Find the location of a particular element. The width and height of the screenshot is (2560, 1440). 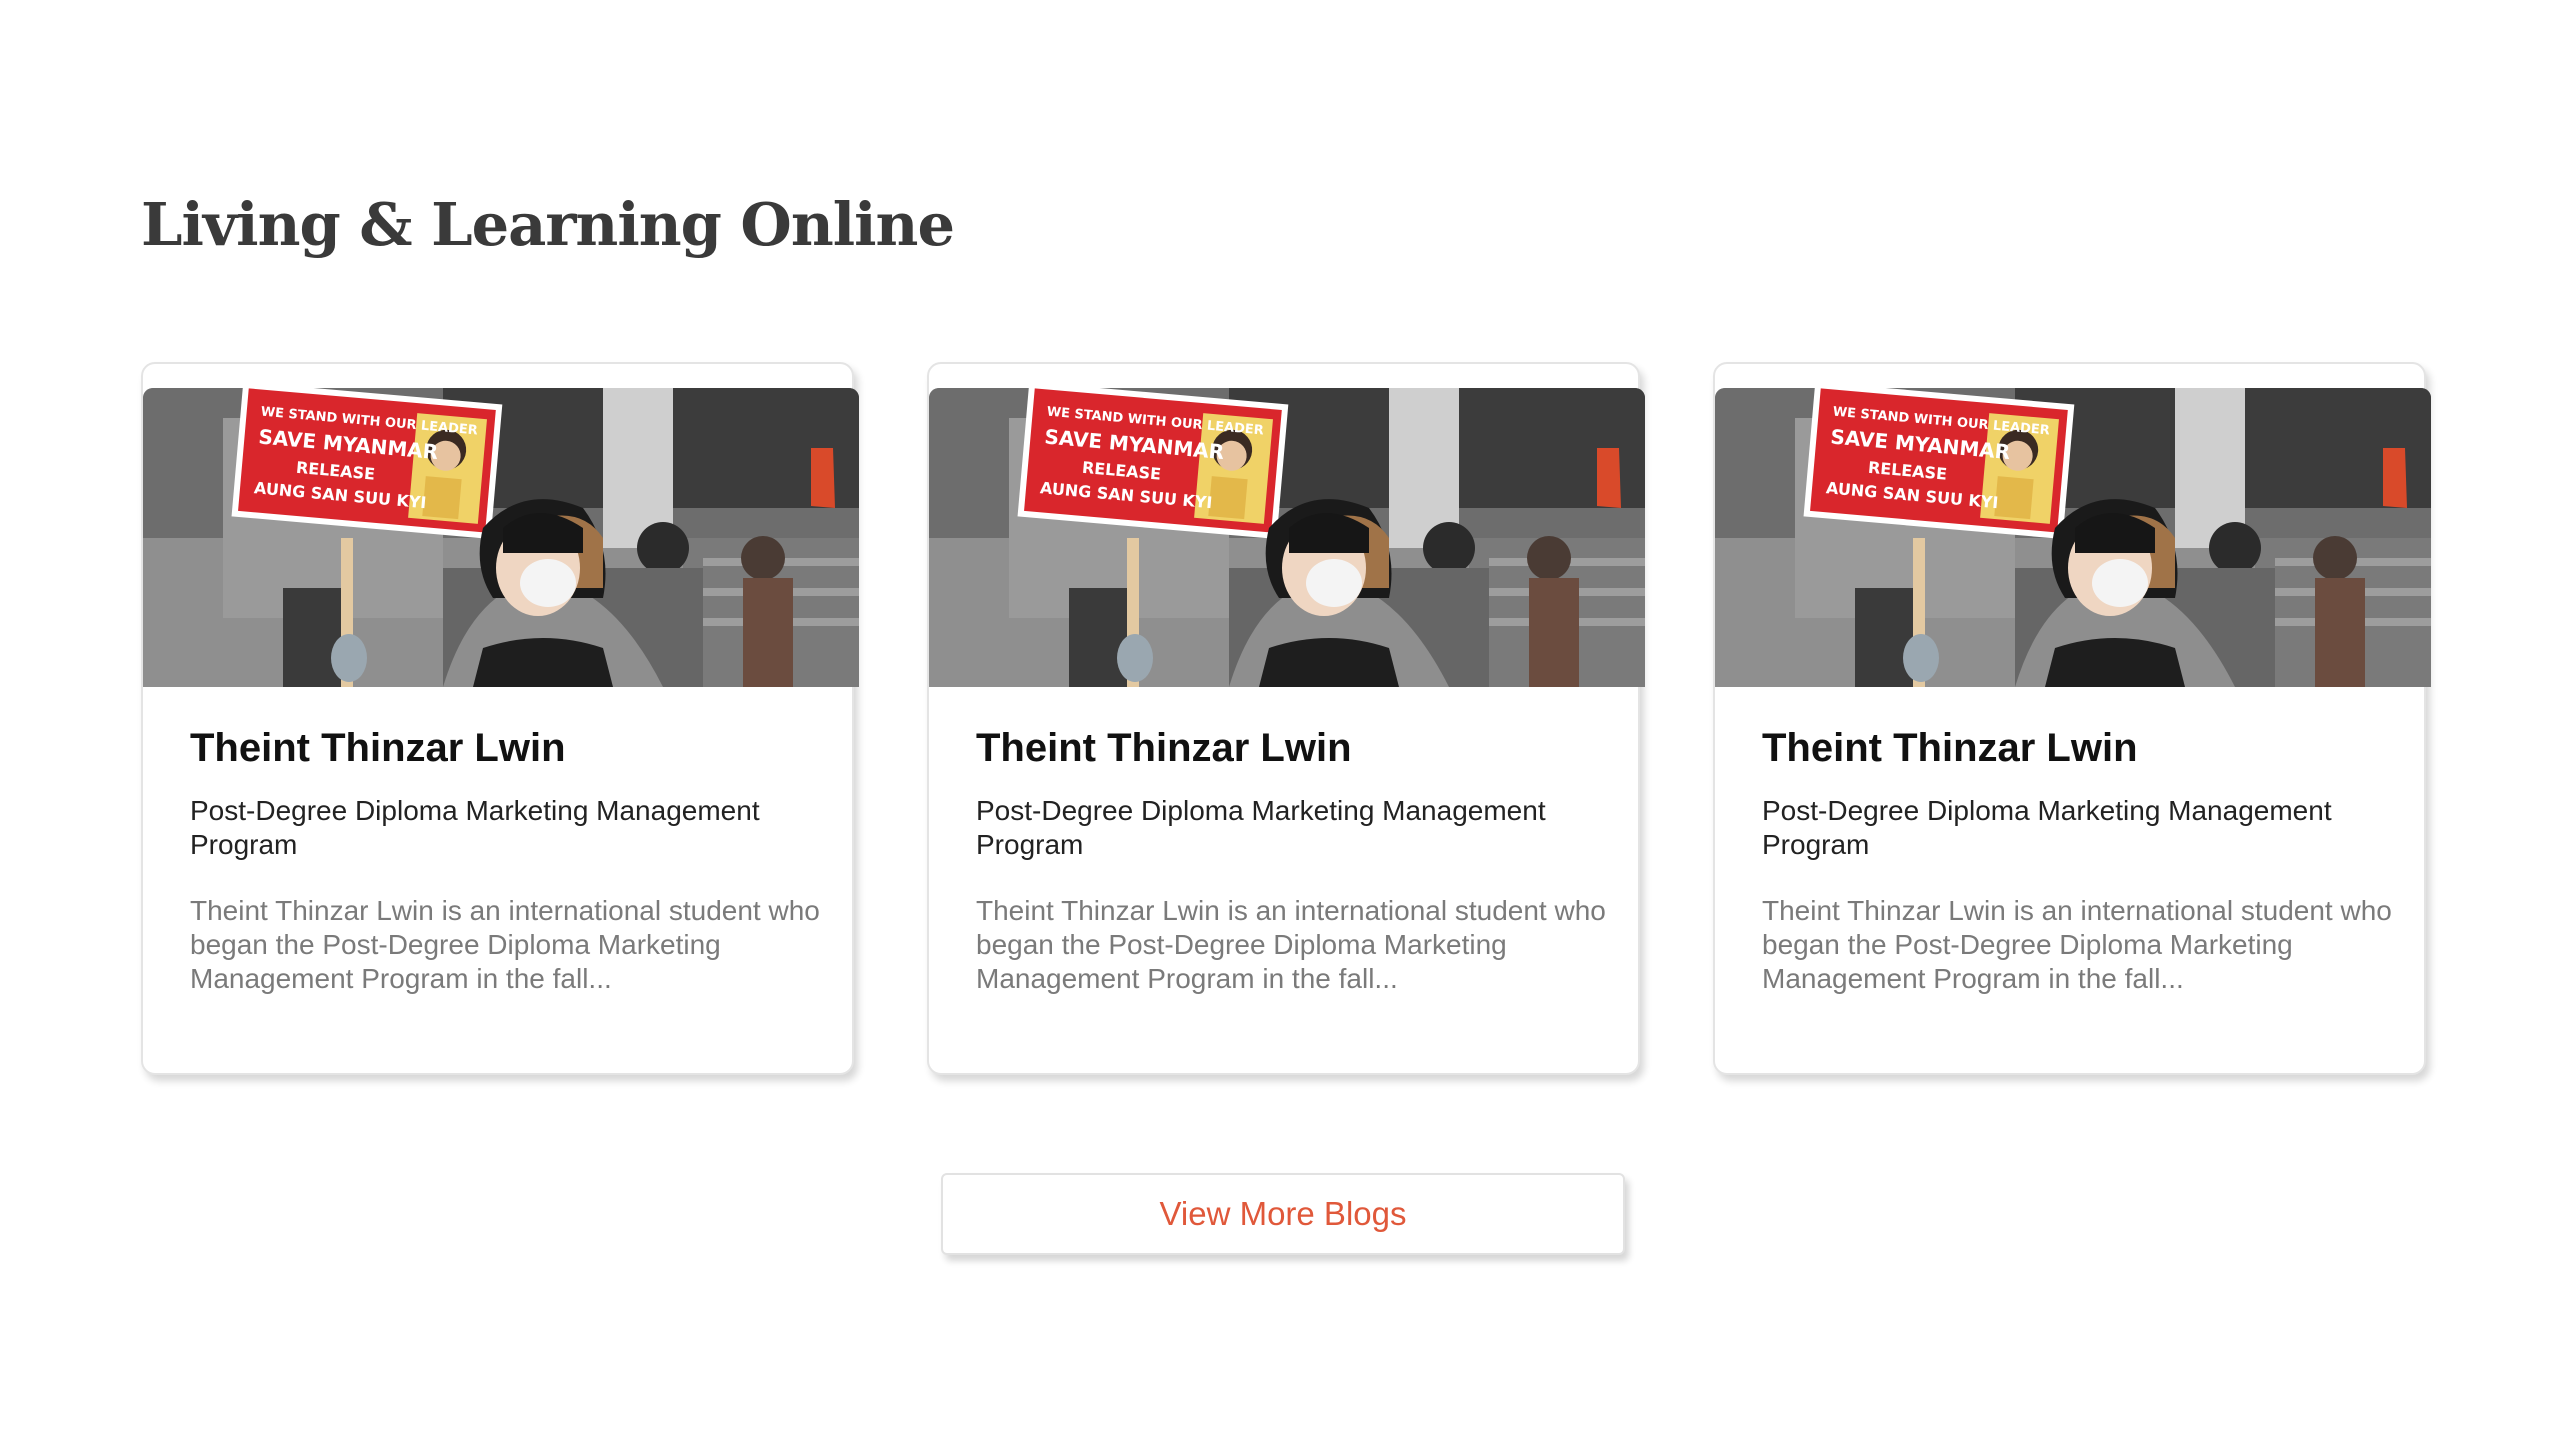

view-more-blogs-button: View More Blogs is located at coordinates (1283, 1214).